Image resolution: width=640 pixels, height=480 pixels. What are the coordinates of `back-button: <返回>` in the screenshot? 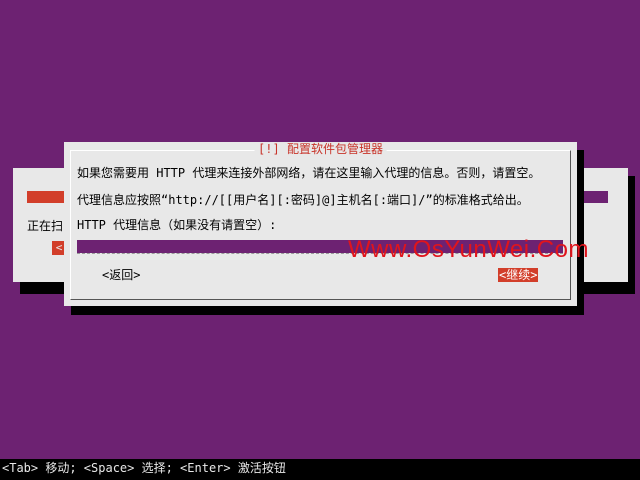 It's located at (121, 275).